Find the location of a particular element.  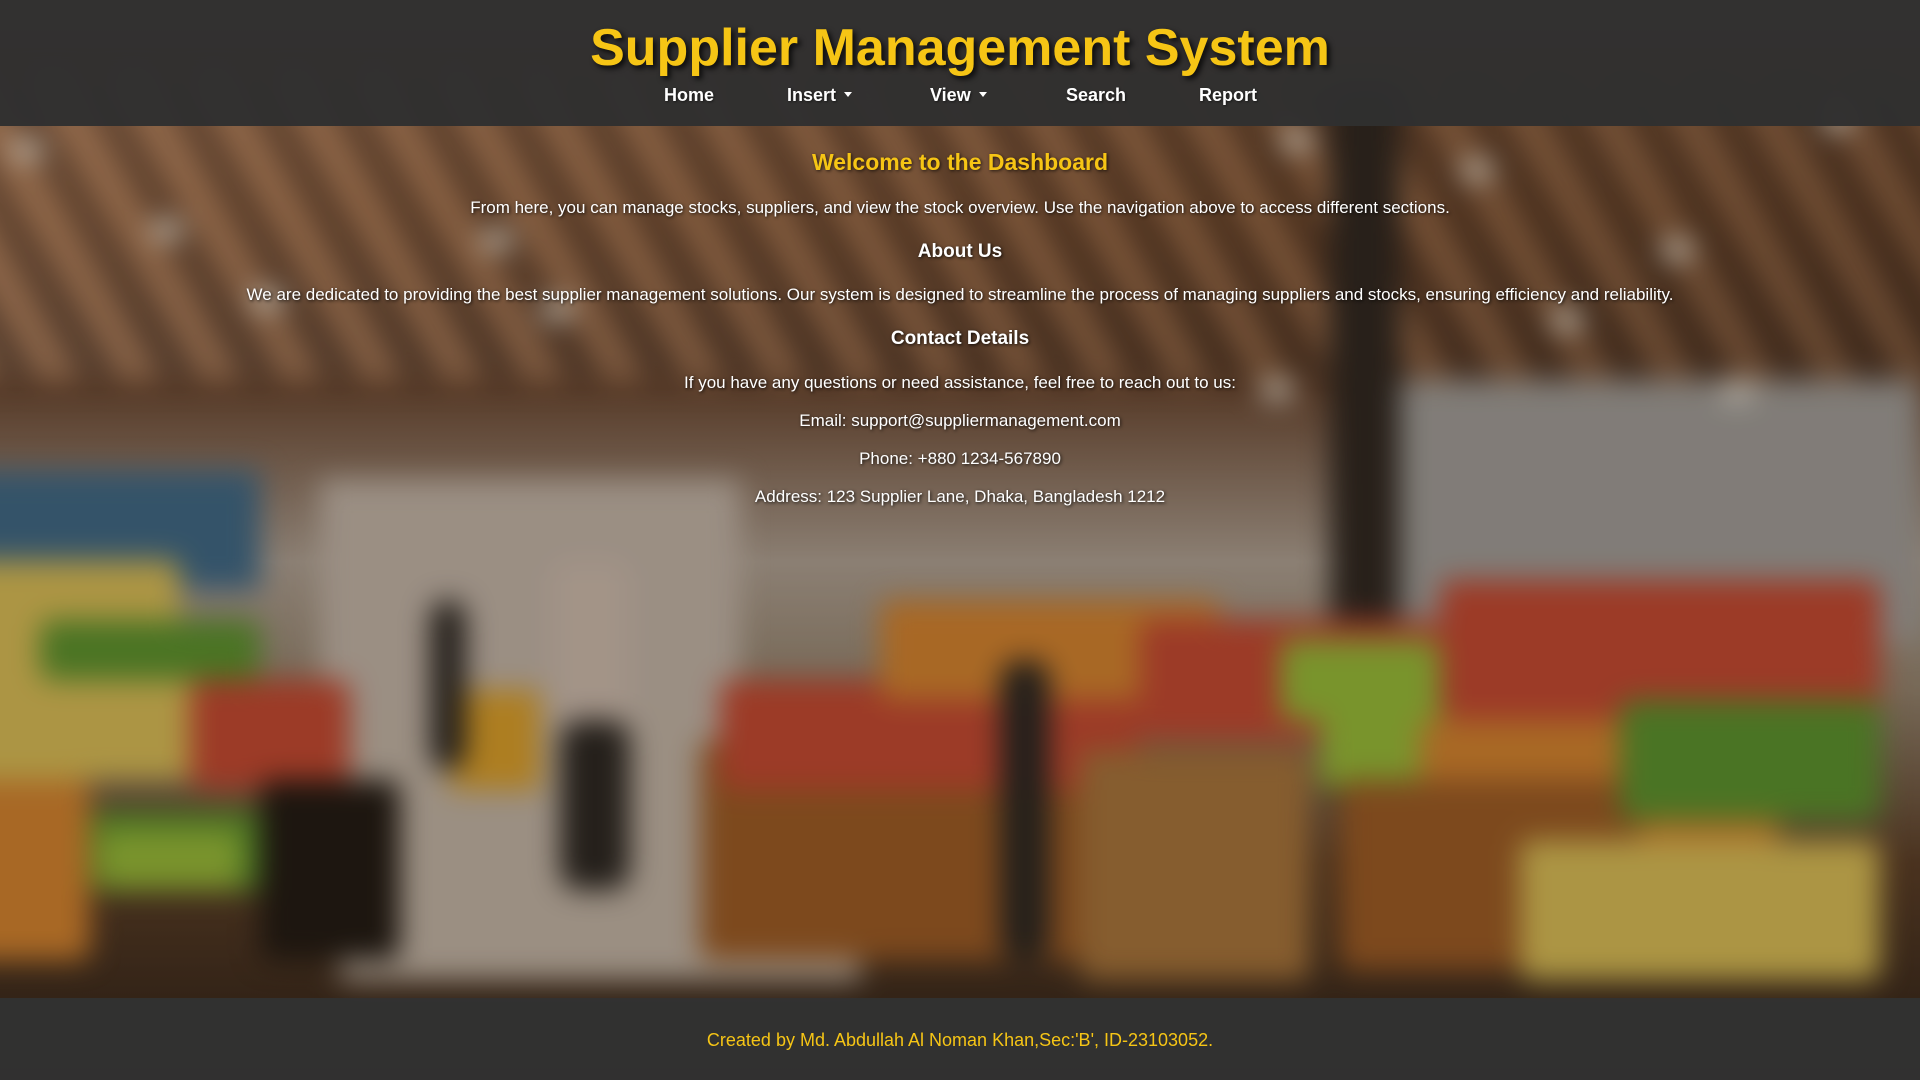

main-nav: Home Insert View Search Report is located at coordinates (960, 95).